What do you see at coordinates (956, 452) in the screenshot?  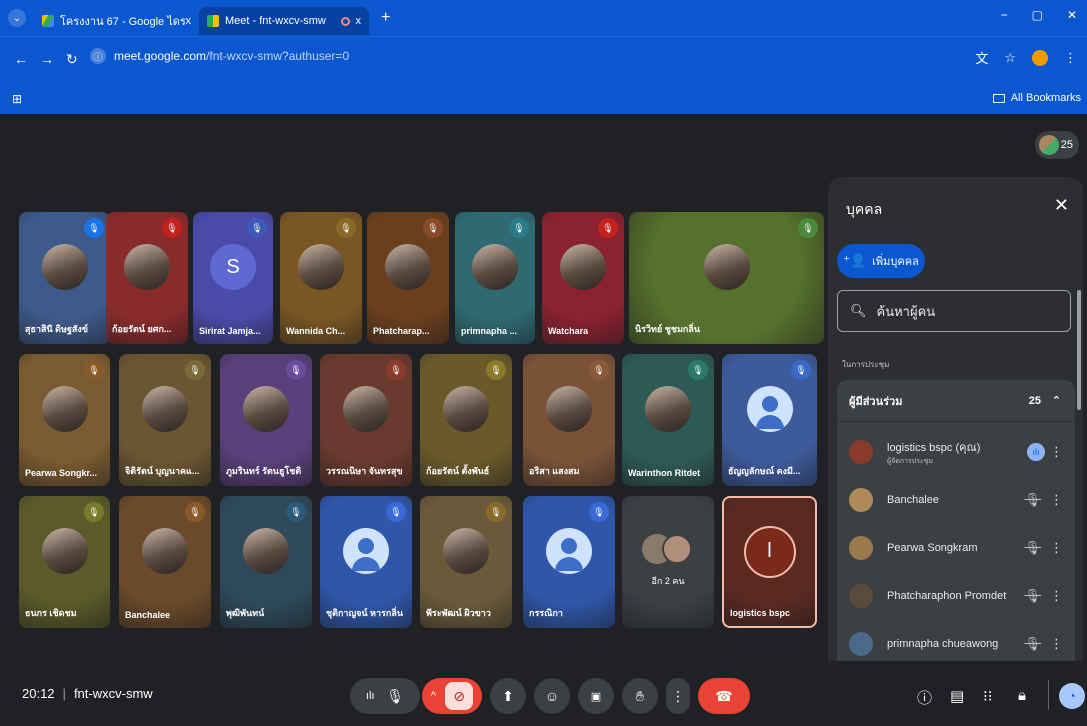 I see `participant-row: logistics bspc (คุณ) ผู้จัดการประชุม ılı ⋮` at bounding box center [956, 452].